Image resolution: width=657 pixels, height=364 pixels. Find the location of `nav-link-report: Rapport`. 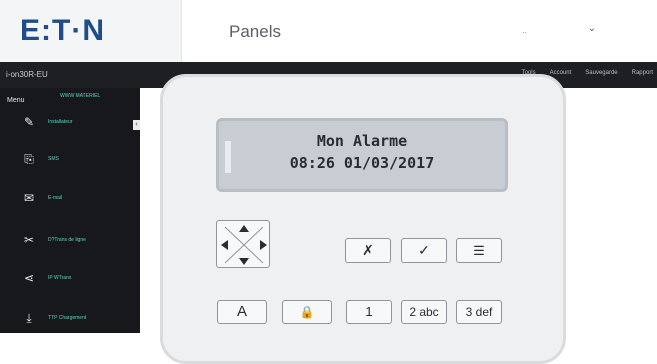

nav-link-report: Rapport is located at coordinates (642, 73).